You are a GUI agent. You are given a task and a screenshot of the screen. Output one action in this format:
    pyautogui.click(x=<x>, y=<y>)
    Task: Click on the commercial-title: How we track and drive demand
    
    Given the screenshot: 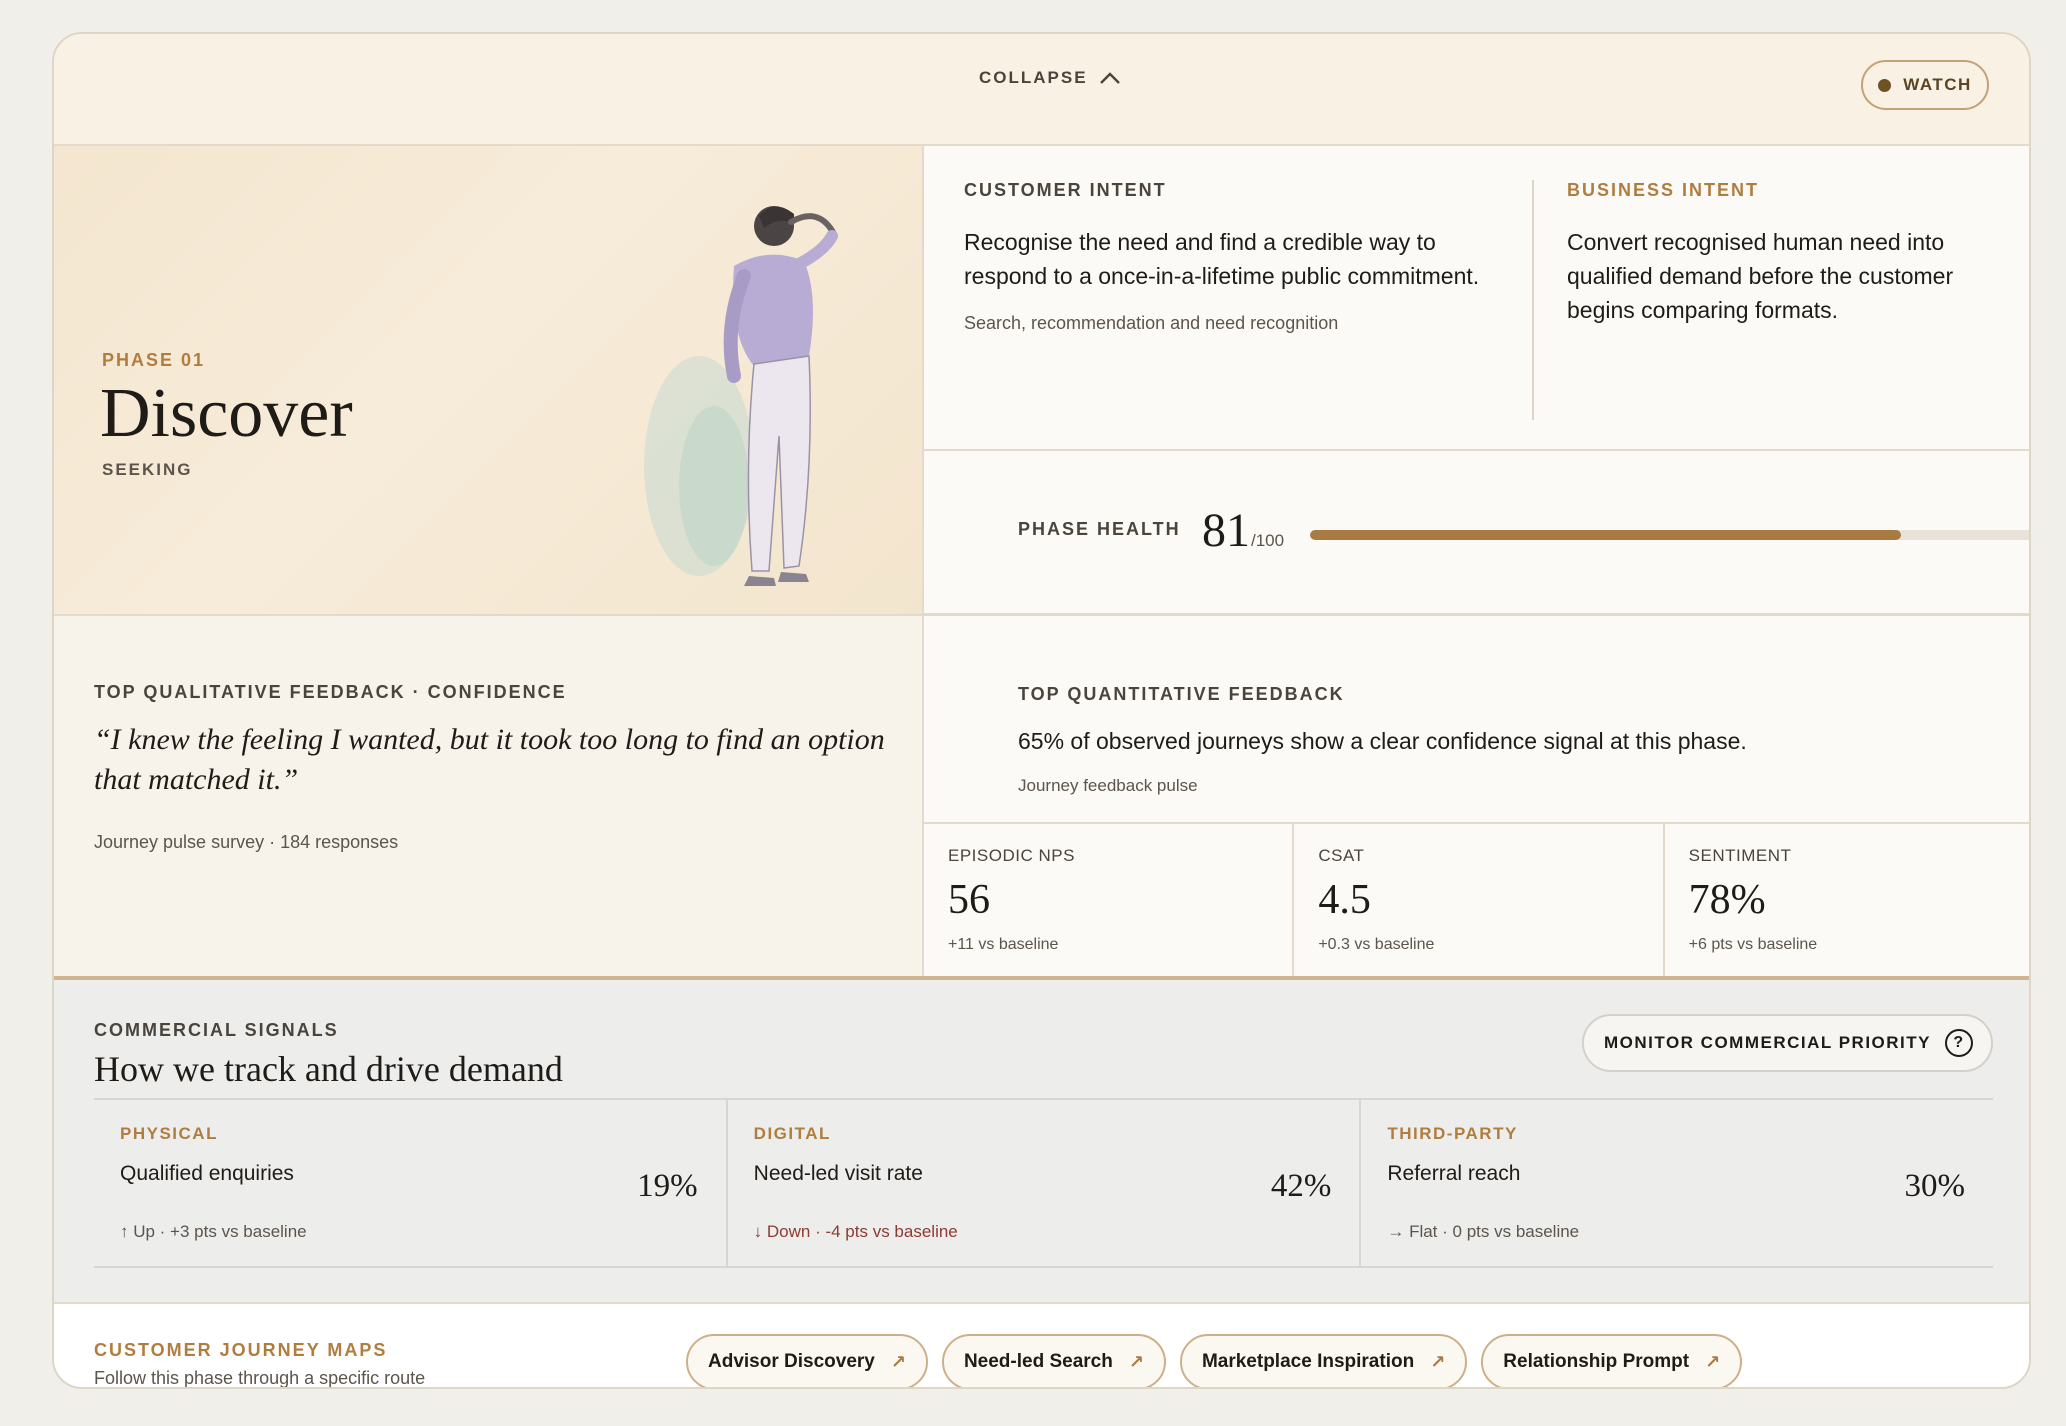 What is the action you would take?
    pyautogui.click(x=328, y=1069)
    